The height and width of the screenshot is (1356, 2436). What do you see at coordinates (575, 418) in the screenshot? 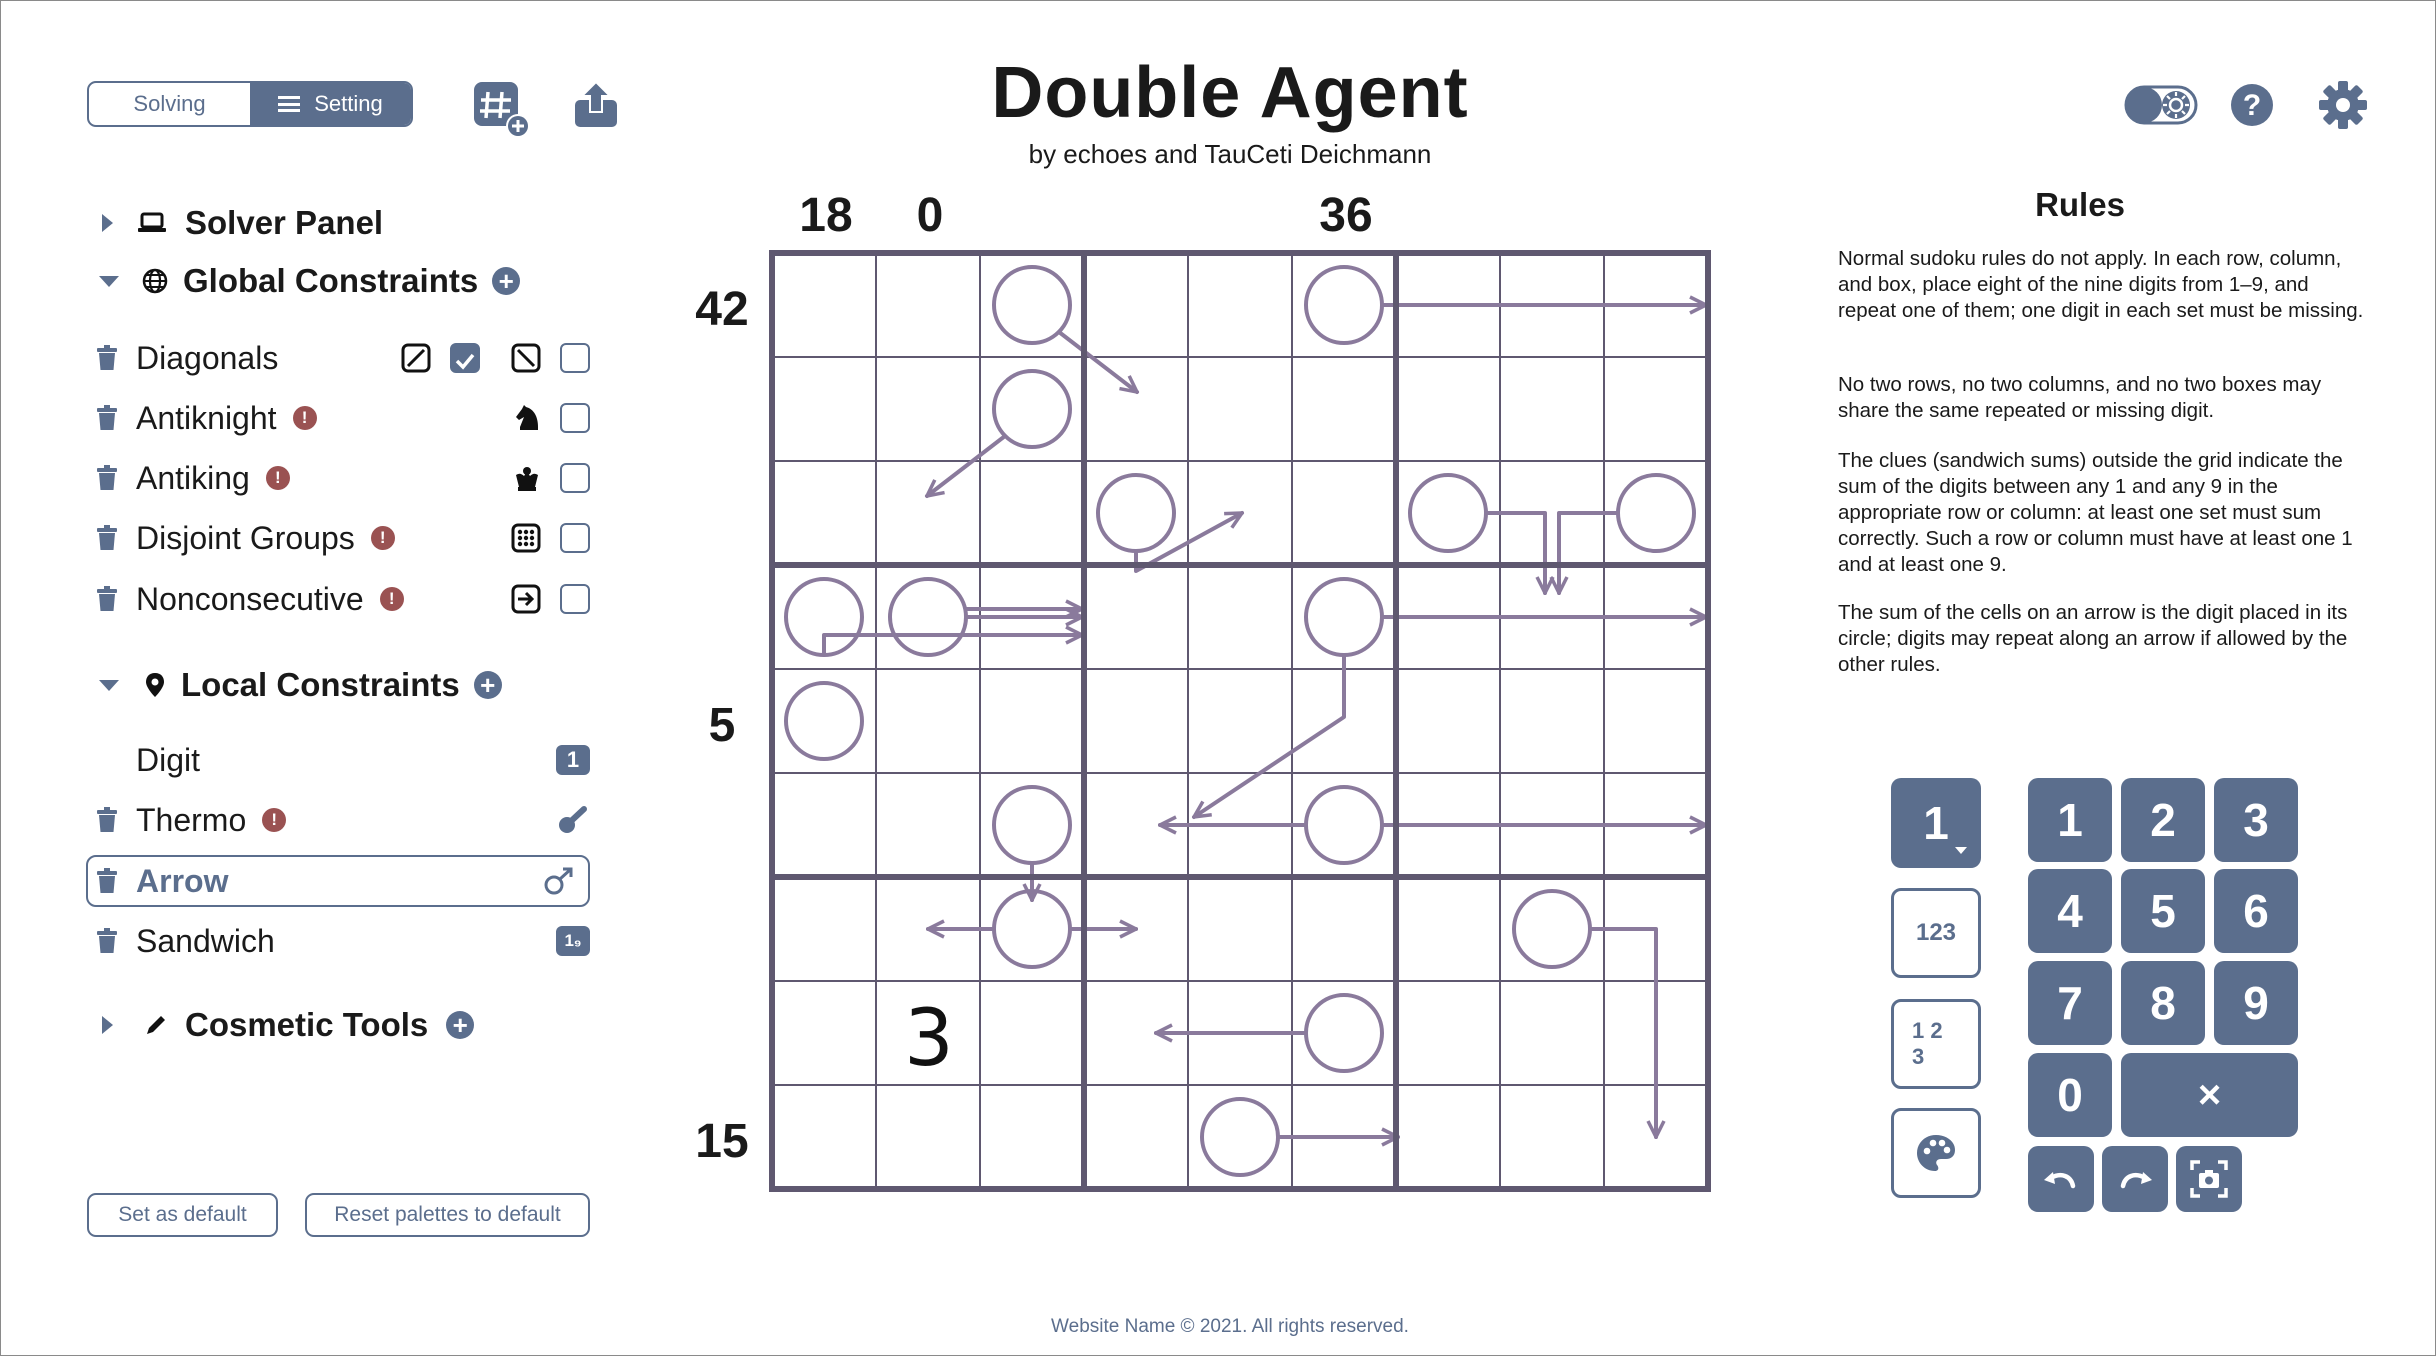
I see `antiknight-checkbox` at bounding box center [575, 418].